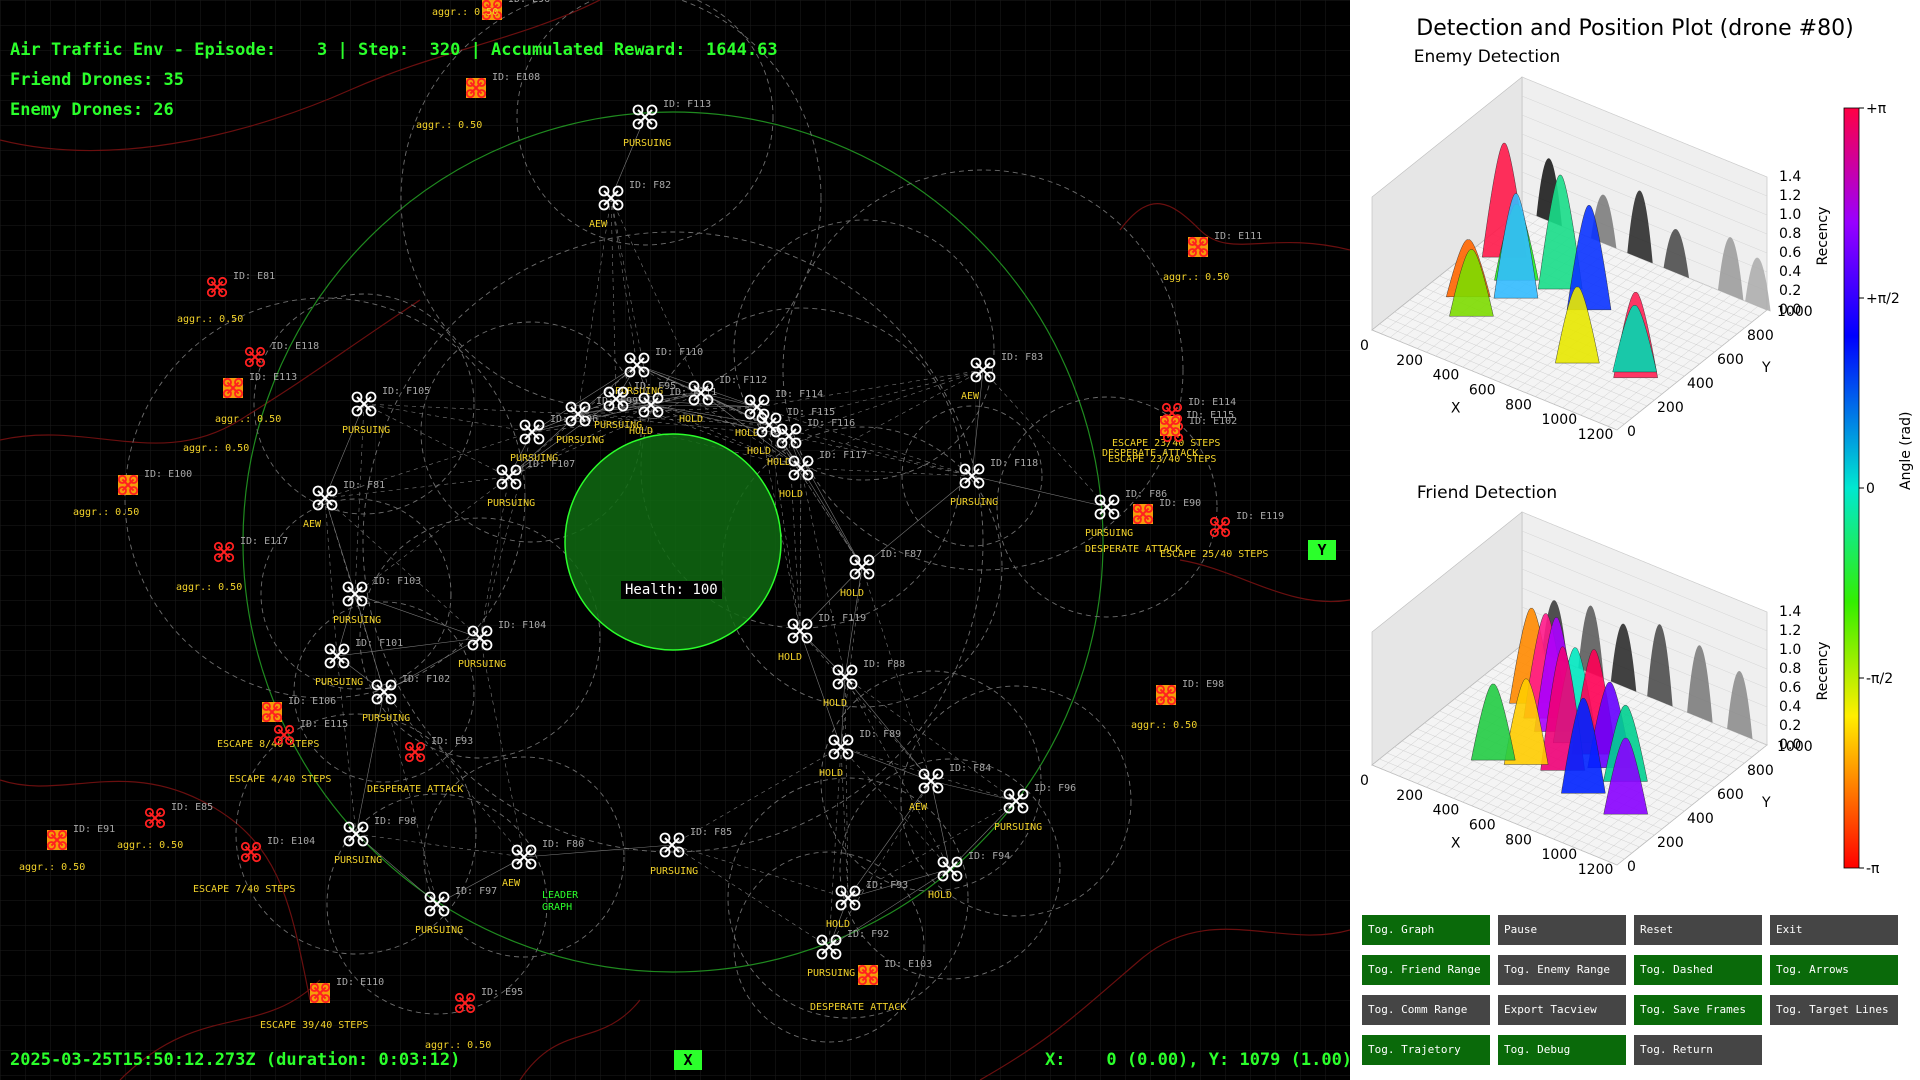  I want to click on button-tog-friend-range: Tog. Friend Range, so click(1426, 970).